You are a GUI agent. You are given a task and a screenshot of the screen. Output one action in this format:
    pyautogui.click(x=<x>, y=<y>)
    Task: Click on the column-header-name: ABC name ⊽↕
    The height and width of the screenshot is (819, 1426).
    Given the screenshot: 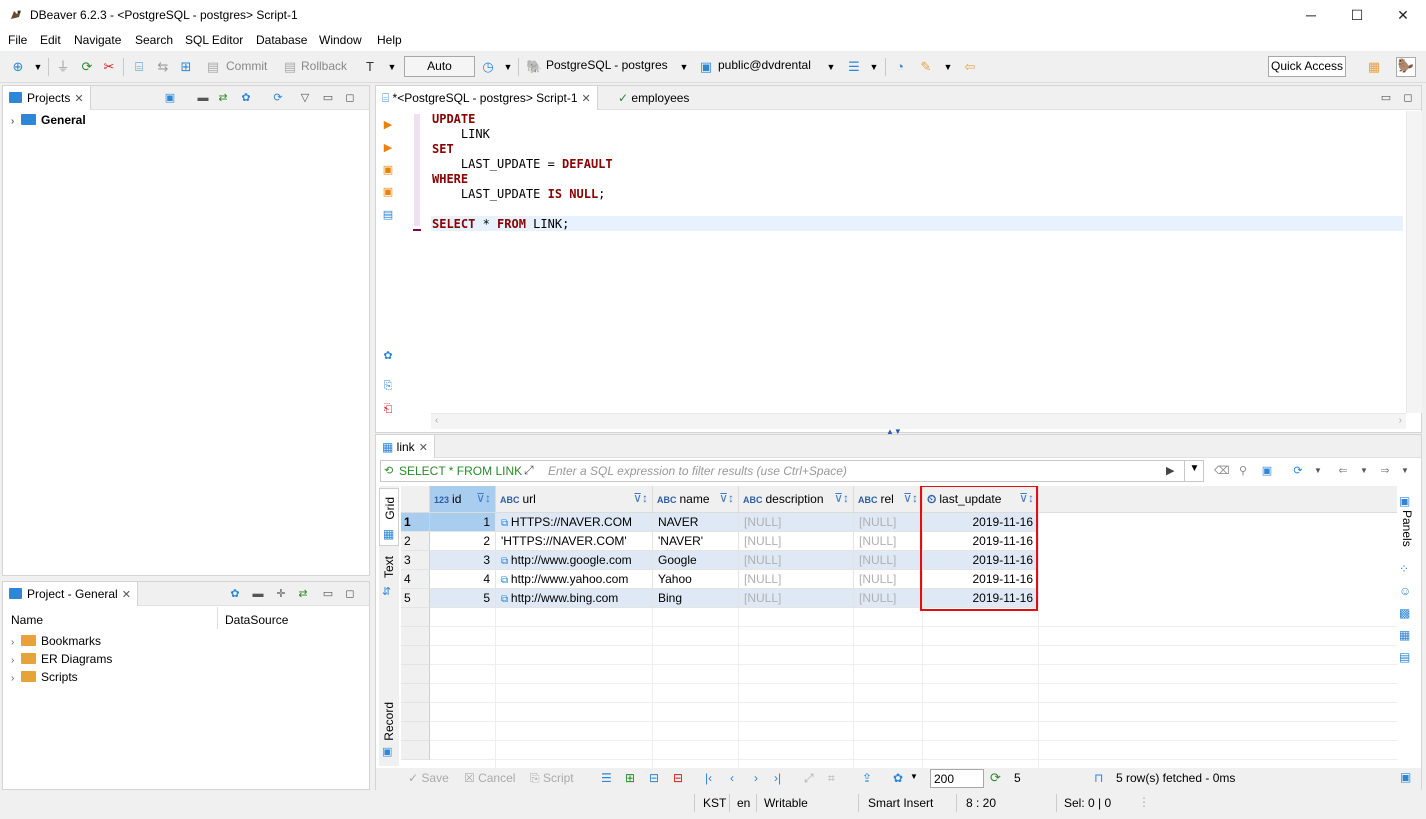 What is the action you would take?
    pyautogui.click(x=696, y=499)
    